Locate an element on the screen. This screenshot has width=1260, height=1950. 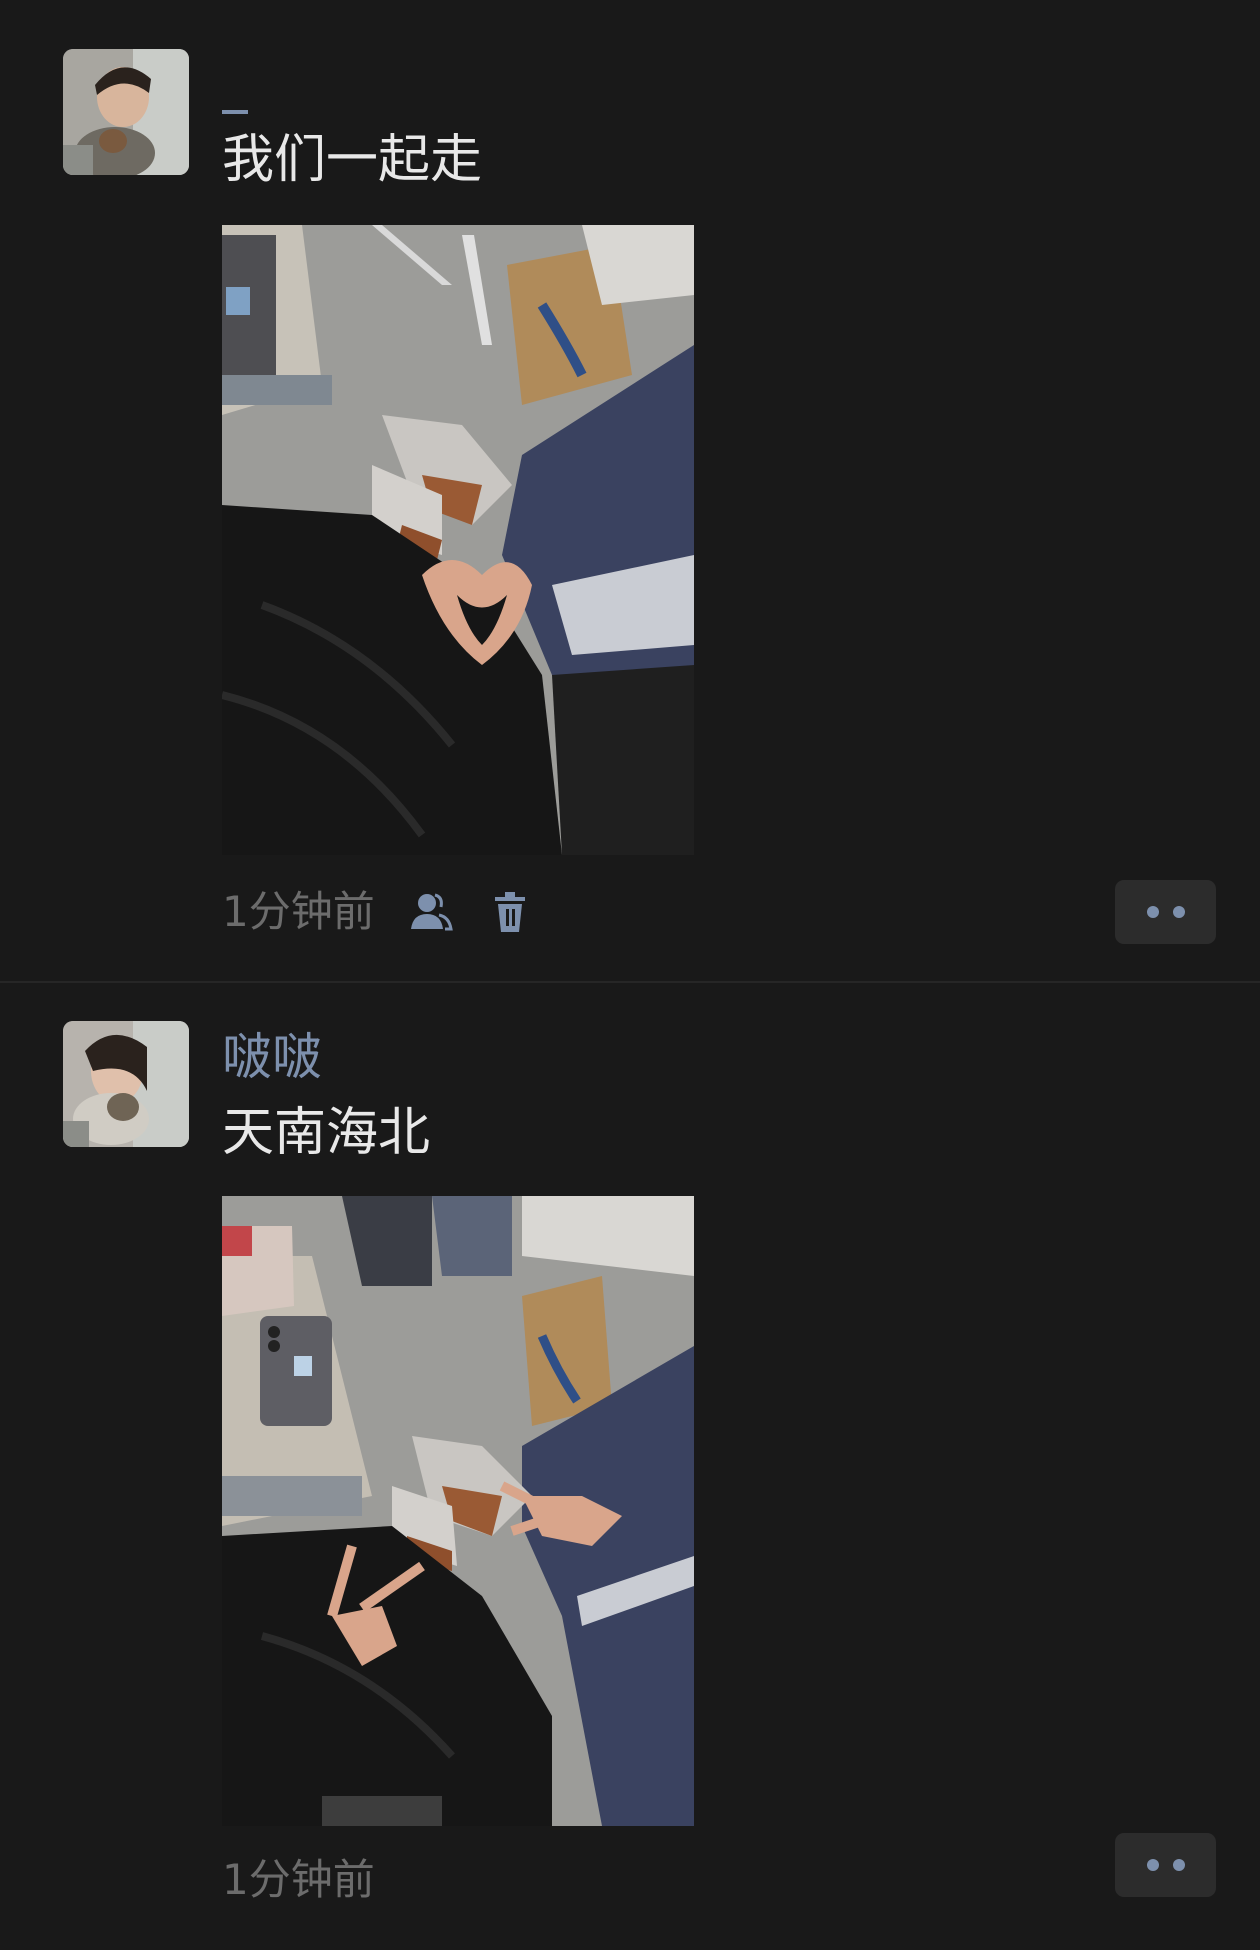
friends-icon is located at coordinates (430, 912).